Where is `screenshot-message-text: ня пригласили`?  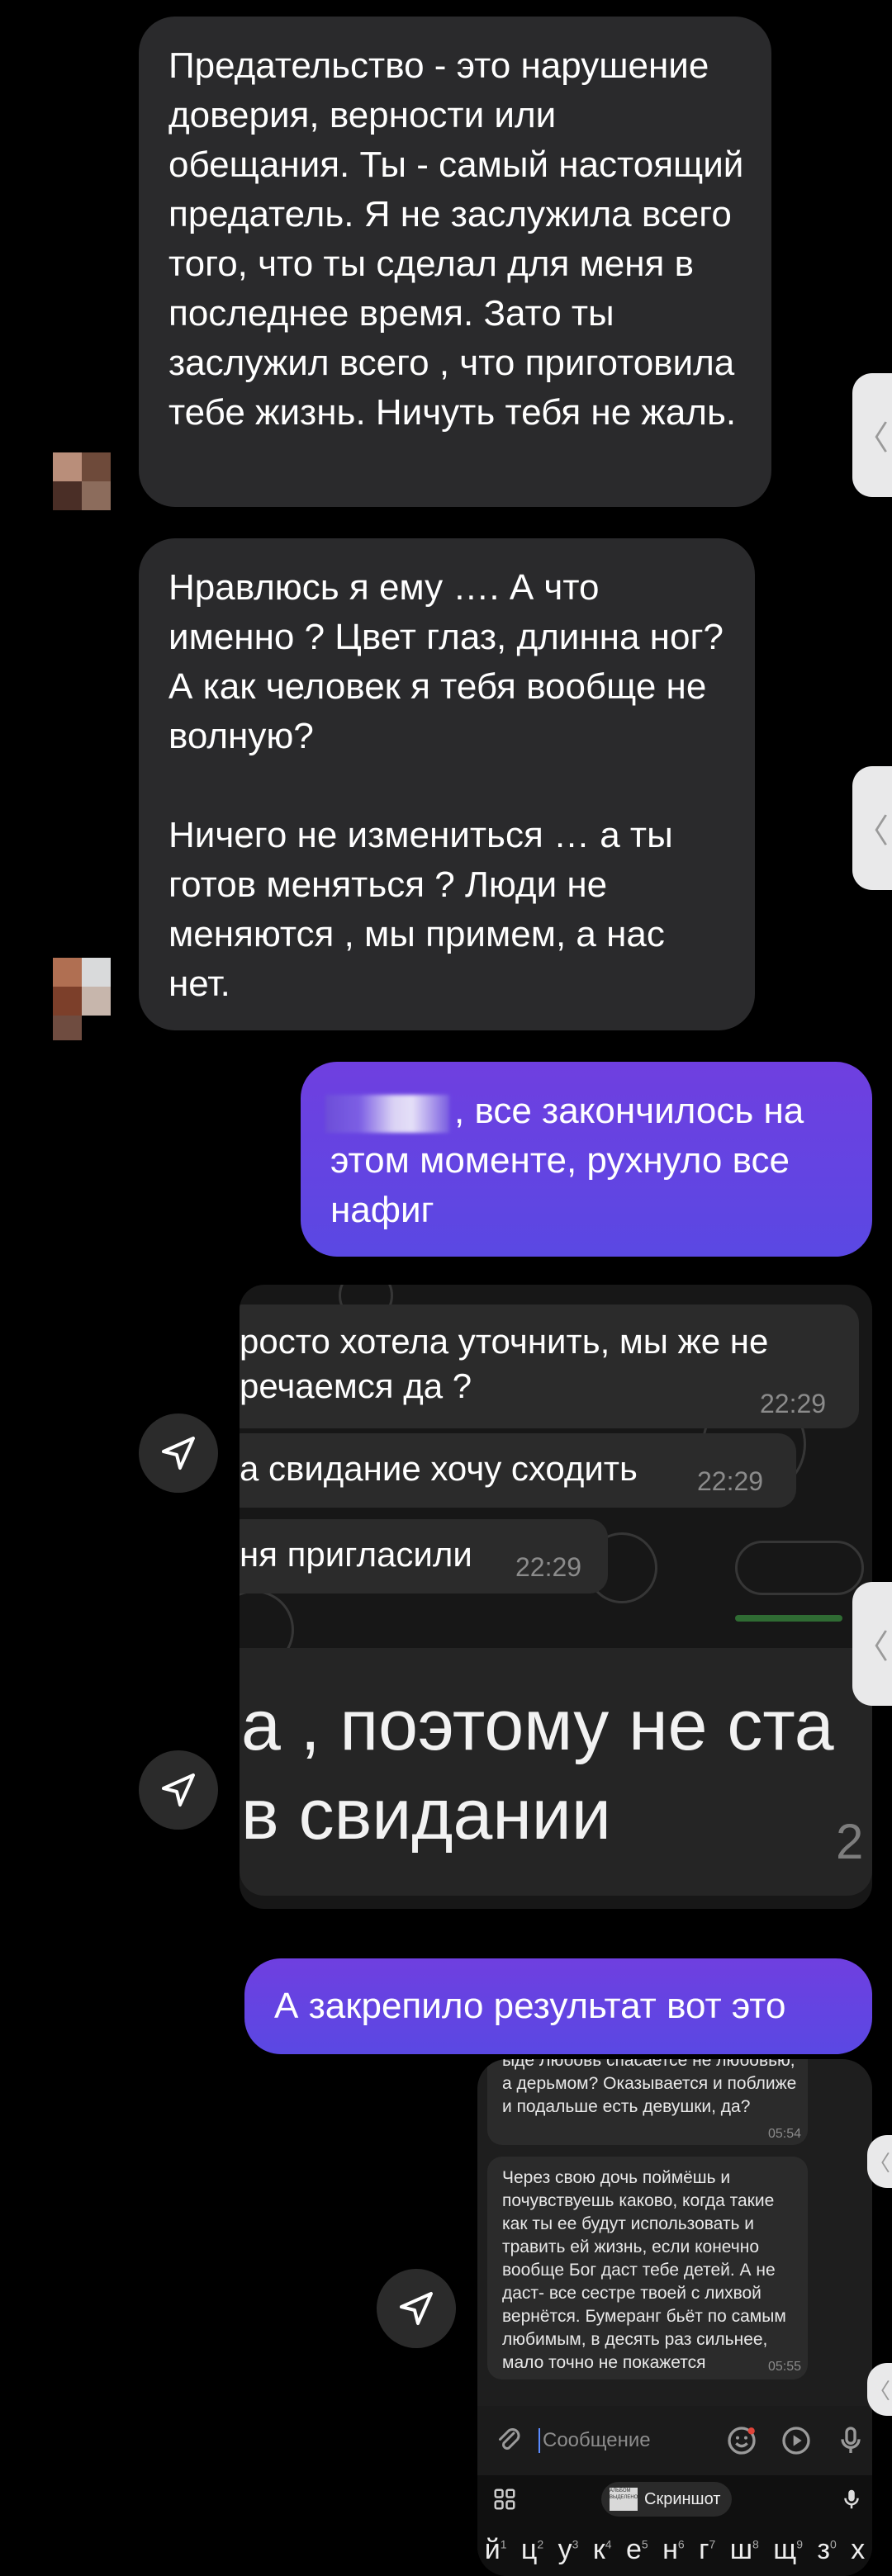 screenshot-message-text: ня пригласили is located at coordinates (356, 1554).